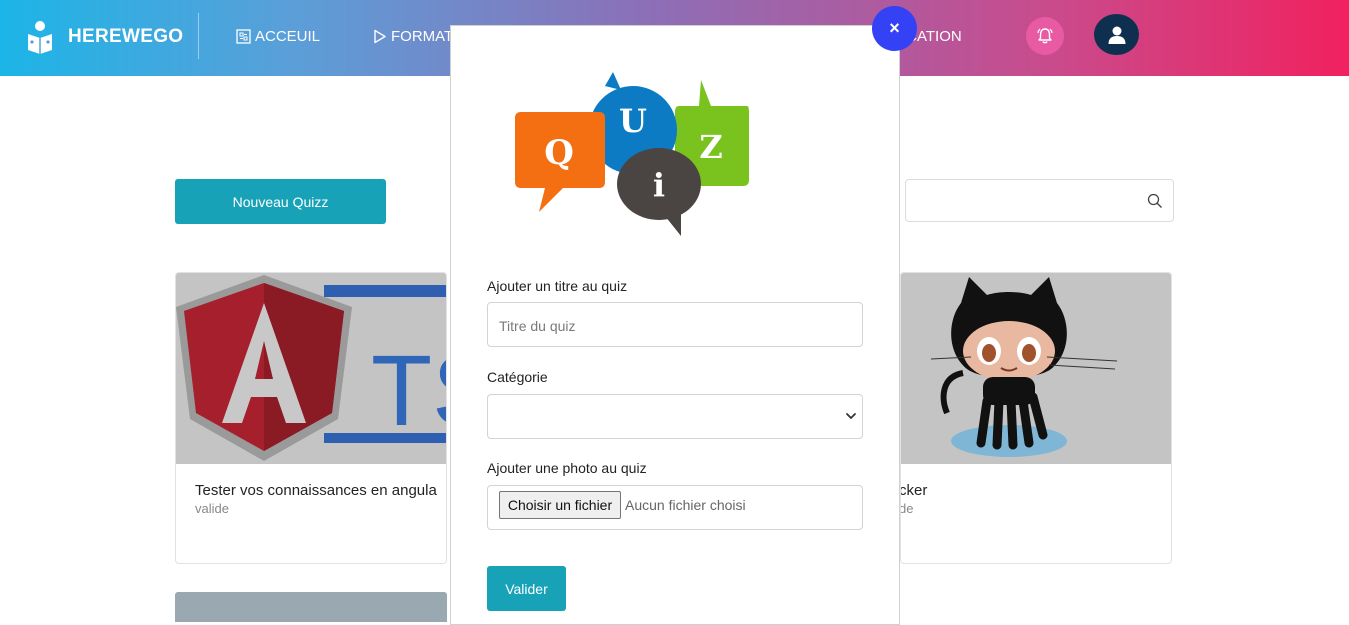  What do you see at coordinates (907, 508) in the screenshot?
I see `card-status: de` at bounding box center [907, 508].